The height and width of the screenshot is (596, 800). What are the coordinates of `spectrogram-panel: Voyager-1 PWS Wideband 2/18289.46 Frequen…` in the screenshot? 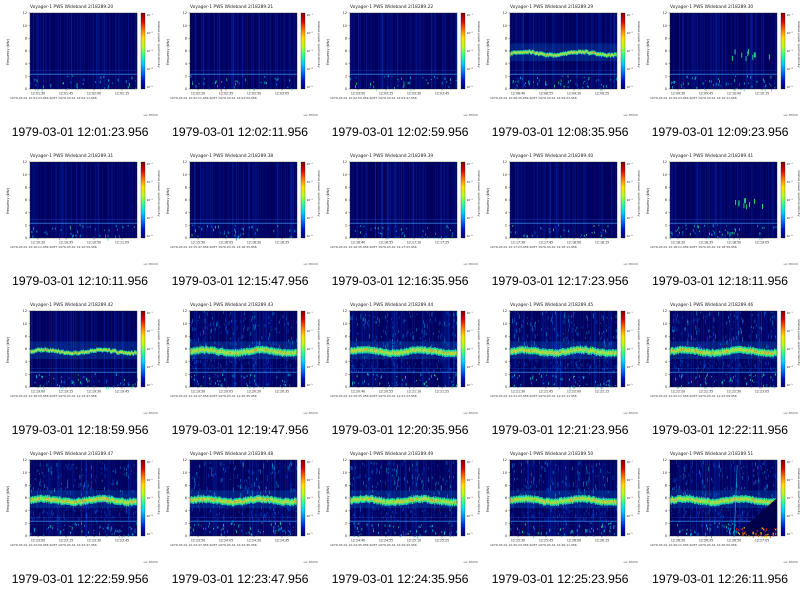 It's located at (720, 372).